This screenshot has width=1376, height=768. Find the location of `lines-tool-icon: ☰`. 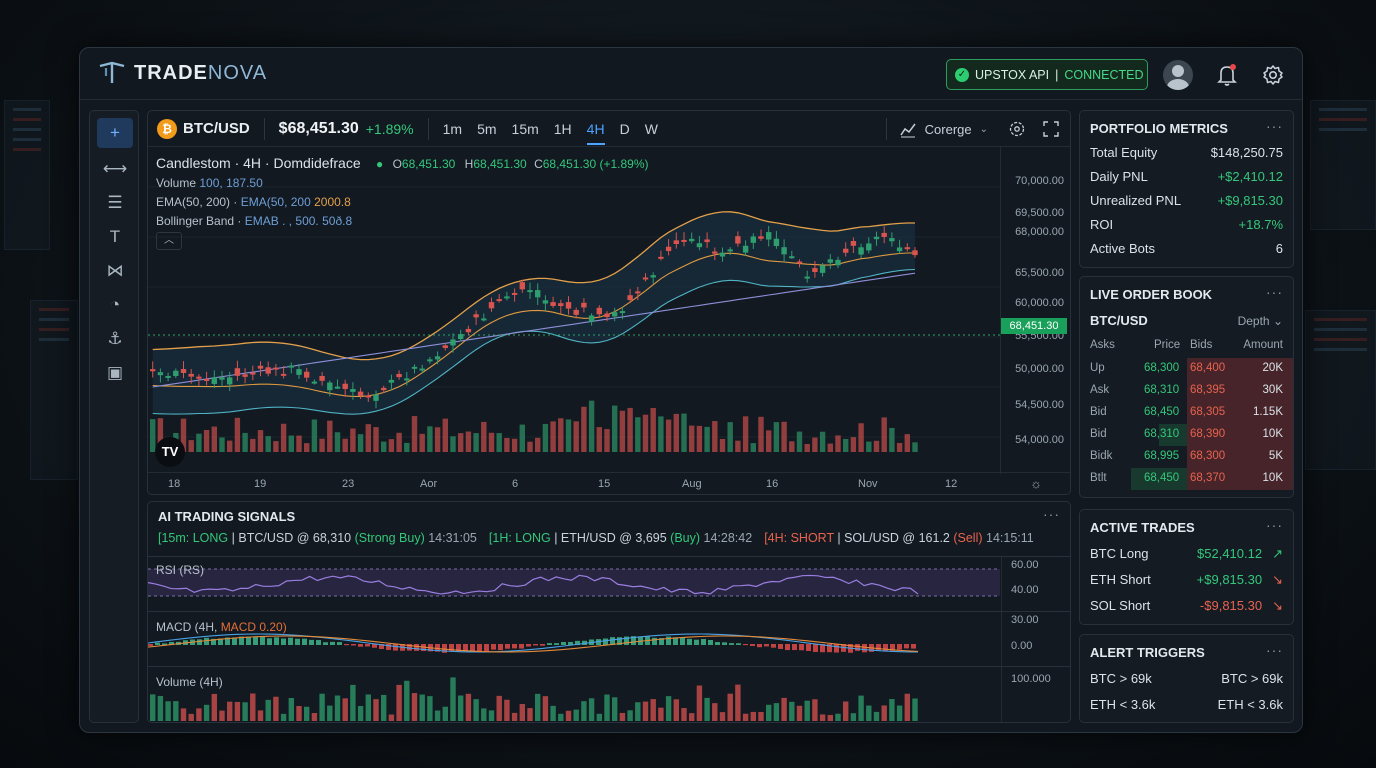

lines-tool-icon: ☰ is located at coordinates (115, 203).